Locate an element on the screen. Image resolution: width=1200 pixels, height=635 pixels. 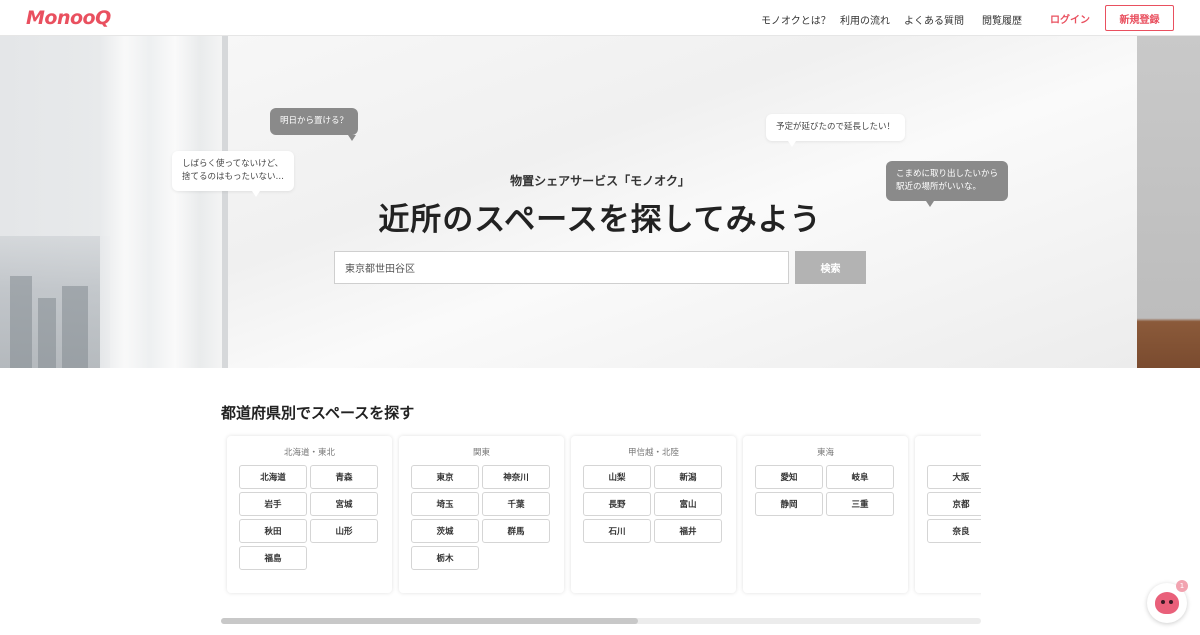
logo: MonooQ is located at coordinates (68, 18).